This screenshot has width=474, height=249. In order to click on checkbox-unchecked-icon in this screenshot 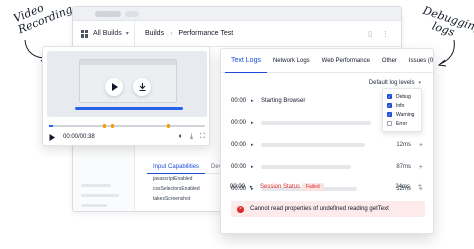, I will do `click(389, 123)`.